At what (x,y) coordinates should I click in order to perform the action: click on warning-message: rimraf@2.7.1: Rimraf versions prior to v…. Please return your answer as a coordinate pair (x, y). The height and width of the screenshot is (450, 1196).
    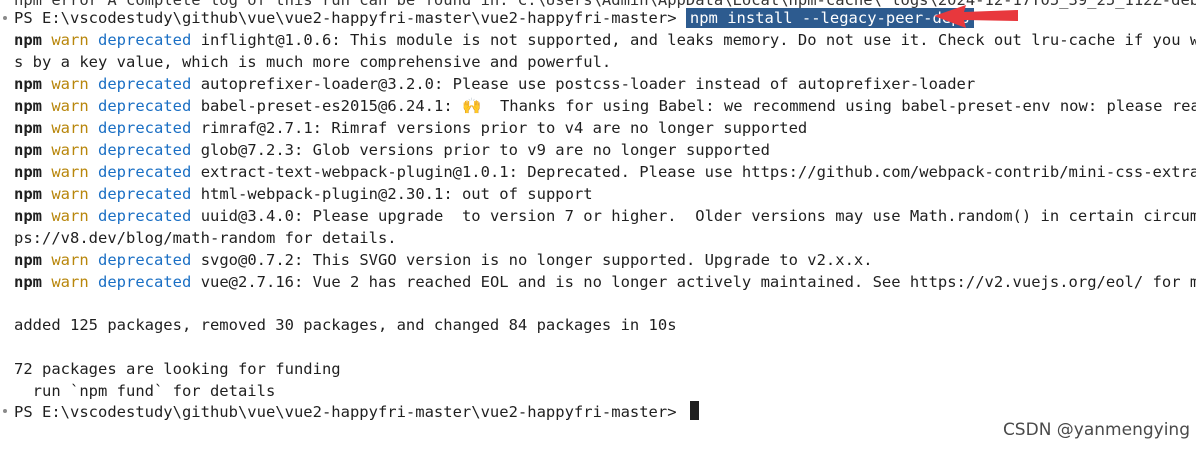
    Looking at the image, I should click on (504, 128).